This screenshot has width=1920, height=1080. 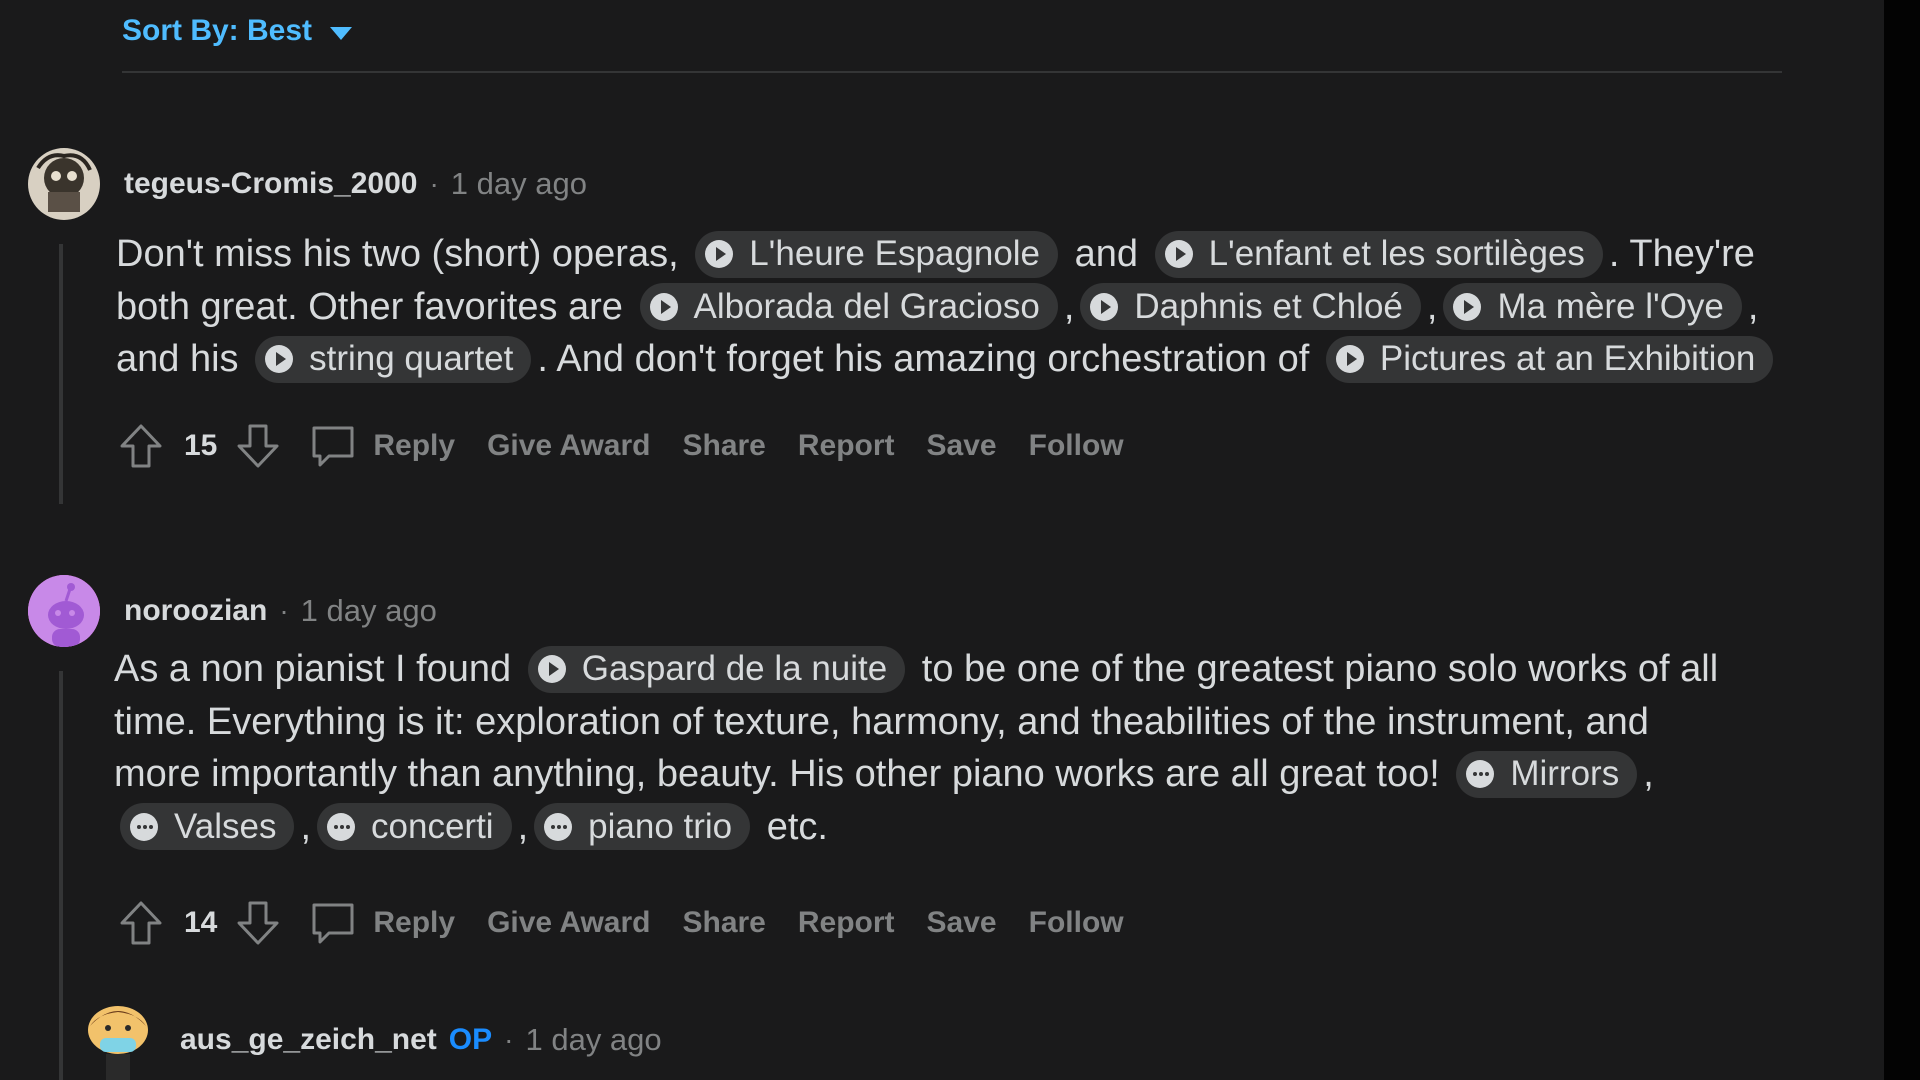 What do you see at coordinates (792, 826) in the screenshot?
I see `comment-text: etc.` at bounding box center [792, 826].